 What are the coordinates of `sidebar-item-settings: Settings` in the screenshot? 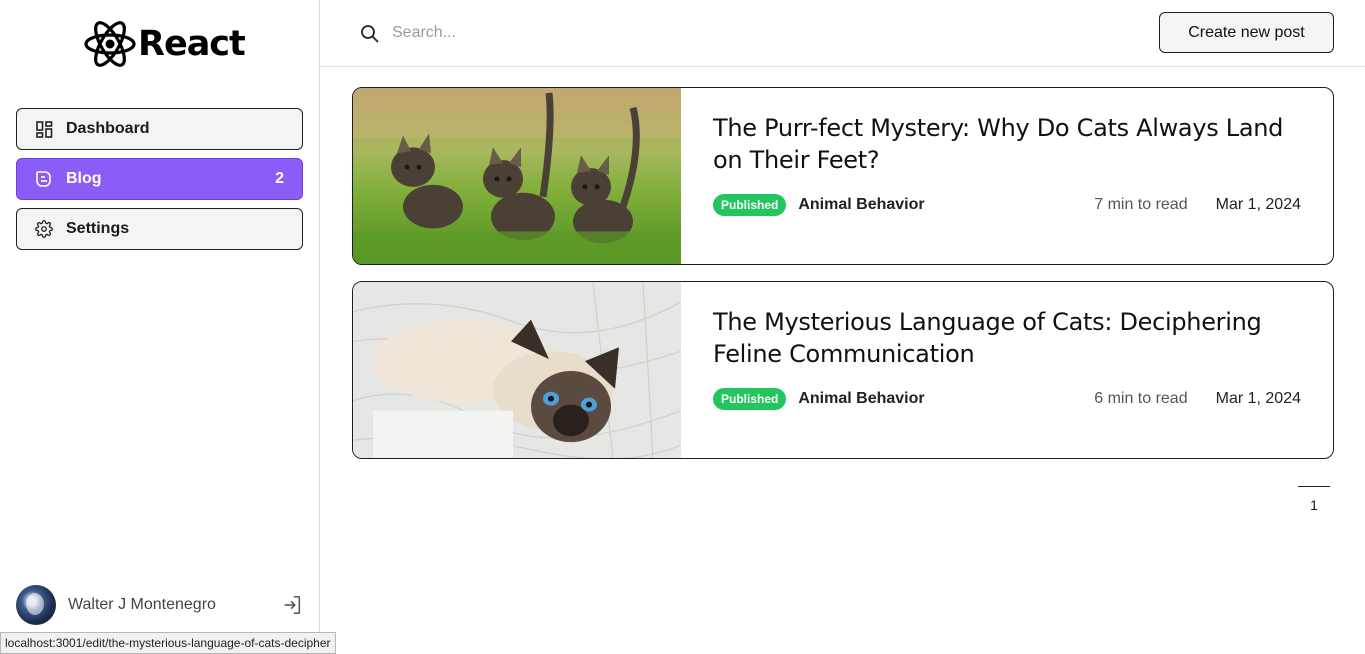 It's located at (159, 229).